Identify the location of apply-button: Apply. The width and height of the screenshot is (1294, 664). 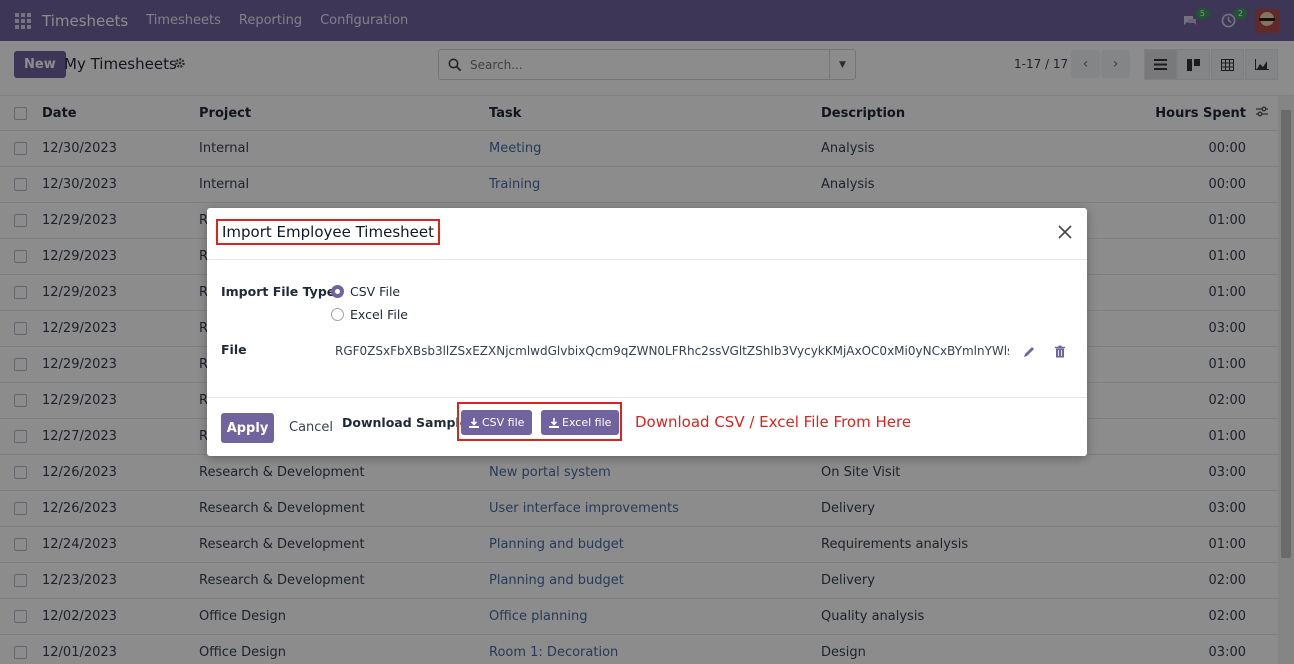
(247, 428).